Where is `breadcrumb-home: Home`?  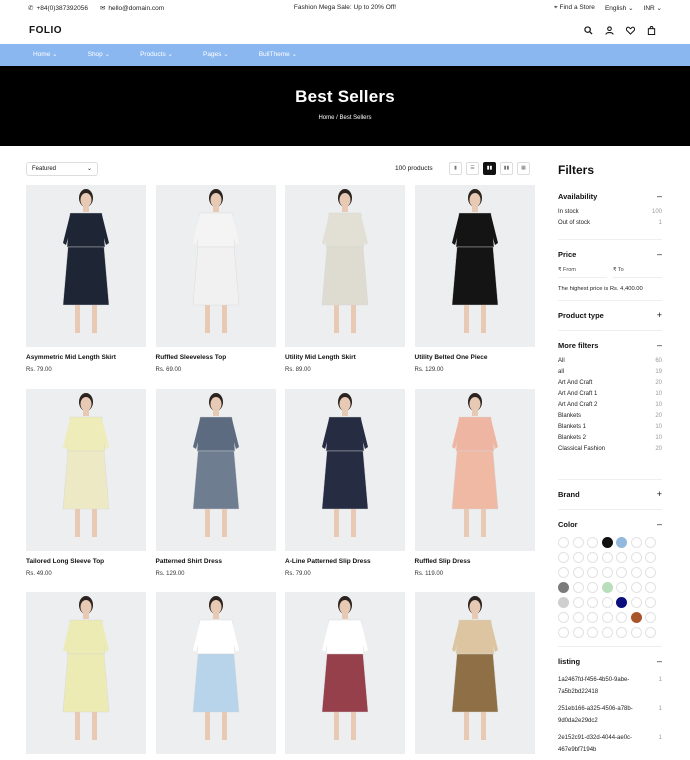
breadcrumb-home: Home is located at coordinates (326, 118).